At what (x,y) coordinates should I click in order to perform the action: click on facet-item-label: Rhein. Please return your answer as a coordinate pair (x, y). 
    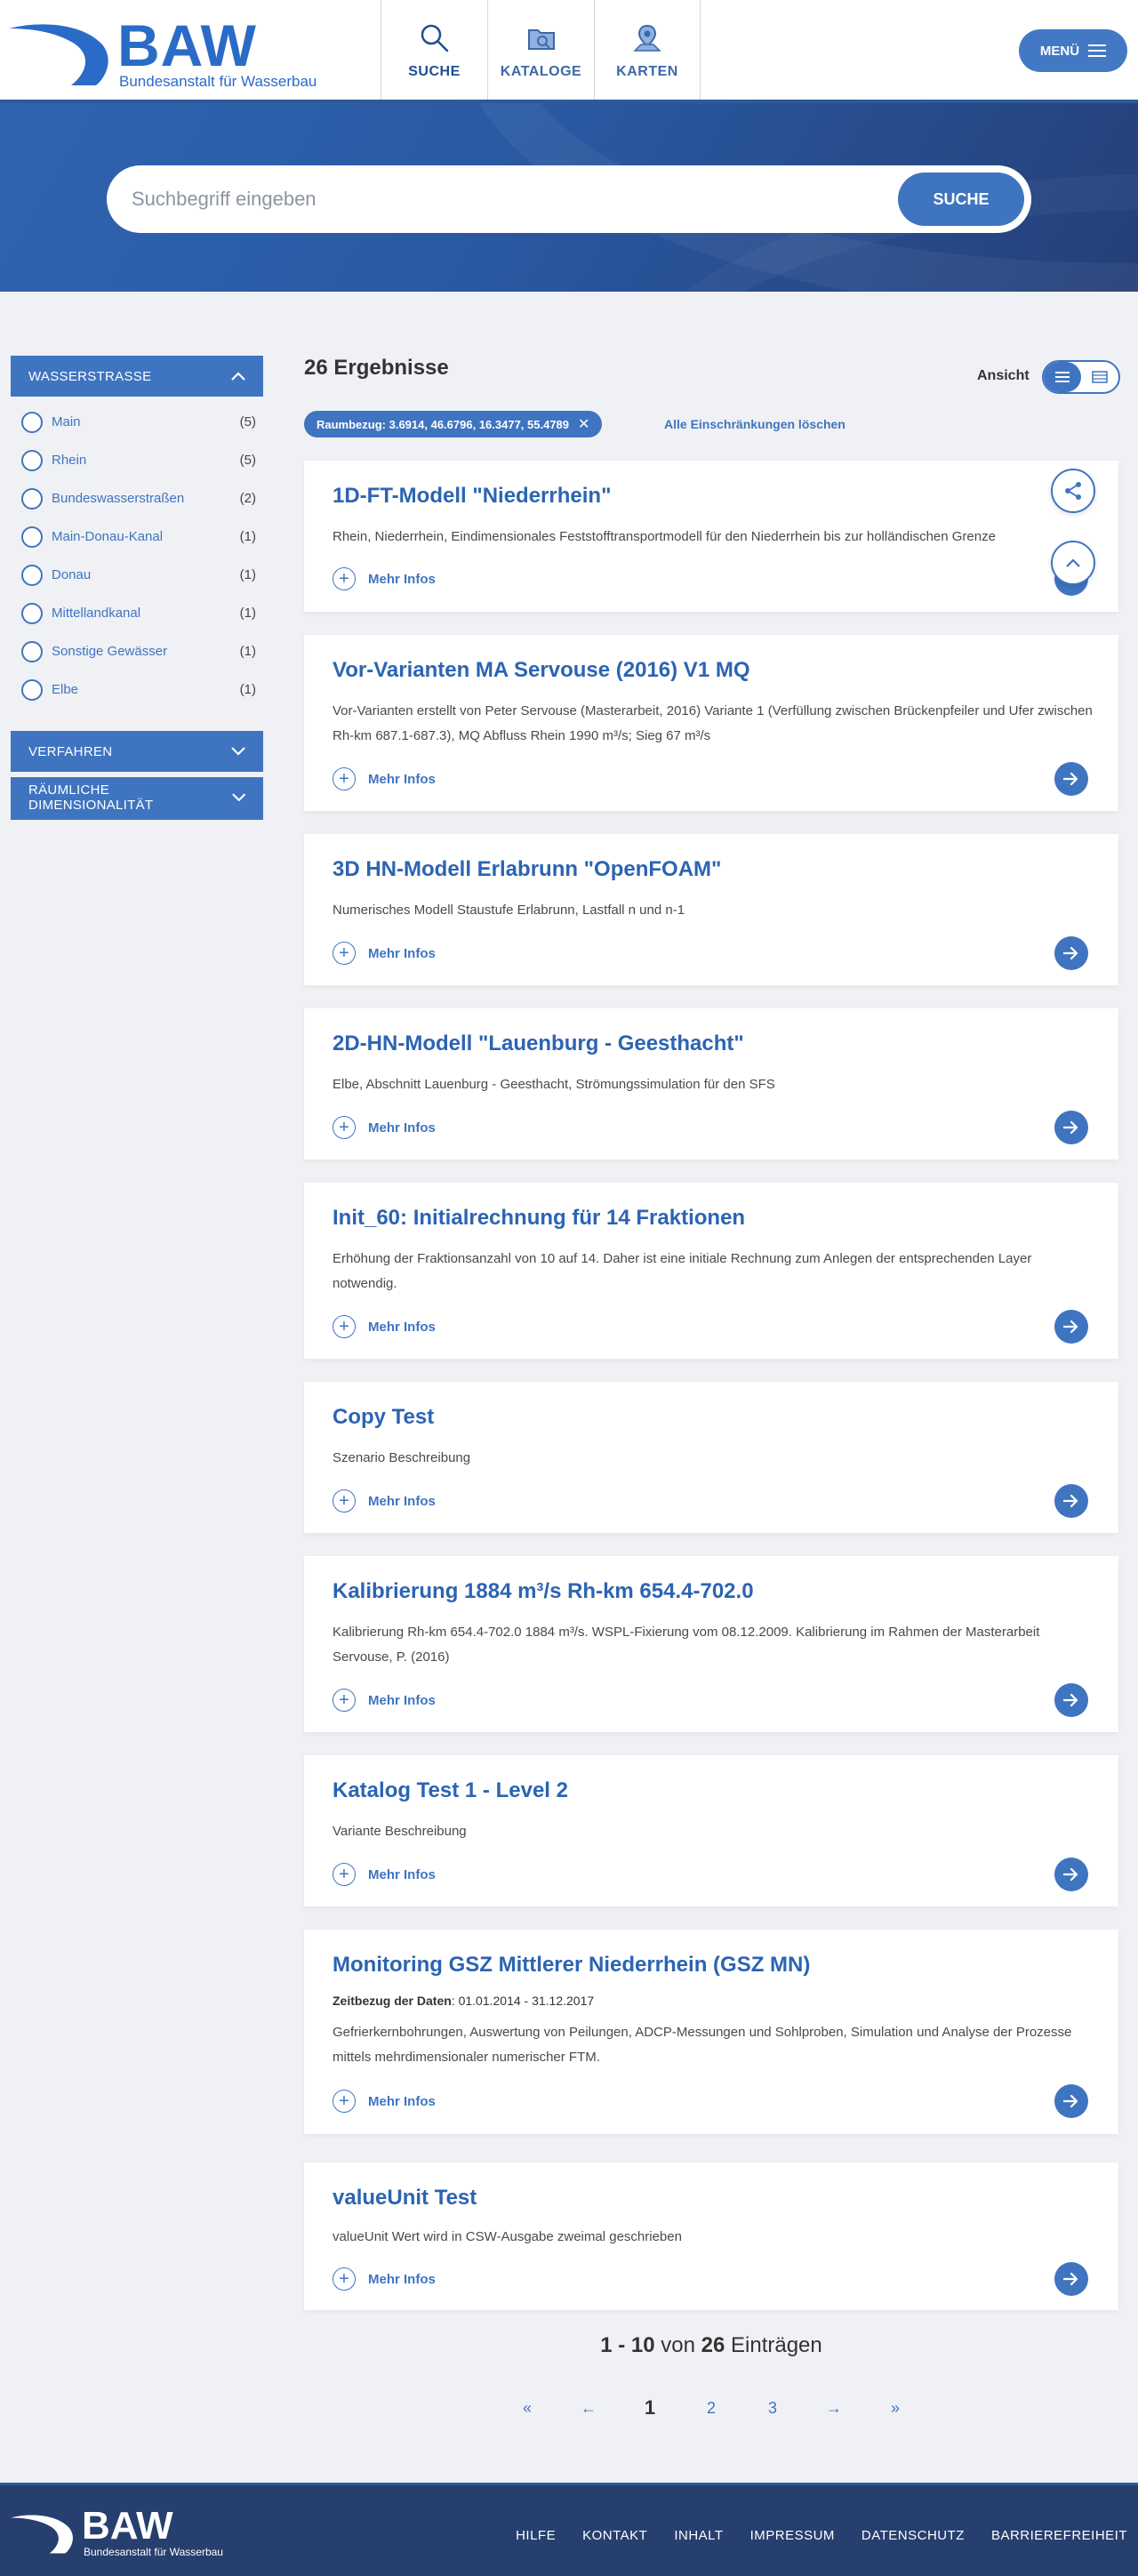
    Looking at the image, I should click on (70, 460).